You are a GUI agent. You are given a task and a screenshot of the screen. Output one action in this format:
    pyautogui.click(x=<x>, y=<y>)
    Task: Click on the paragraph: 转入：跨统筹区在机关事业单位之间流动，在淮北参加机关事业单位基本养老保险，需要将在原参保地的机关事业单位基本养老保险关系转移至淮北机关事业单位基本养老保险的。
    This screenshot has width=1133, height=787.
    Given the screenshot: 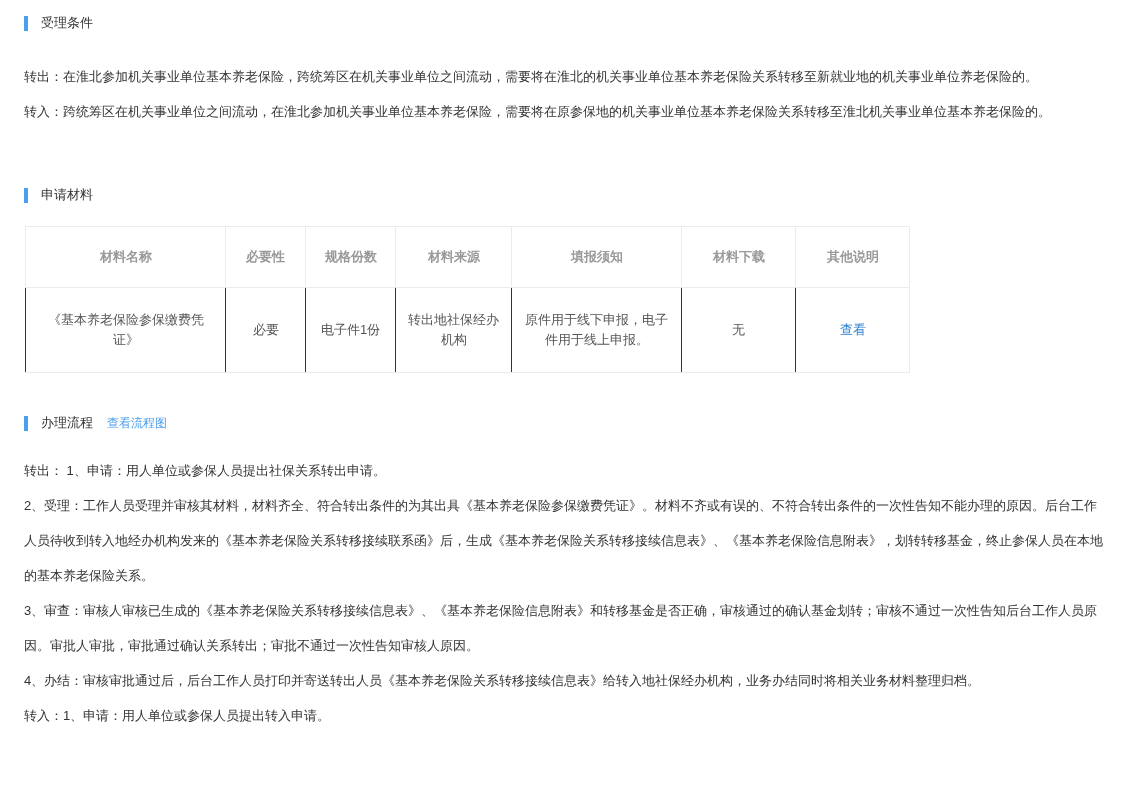 What is the action you would take?
    pyautogui.click(x=538, y=112)
    